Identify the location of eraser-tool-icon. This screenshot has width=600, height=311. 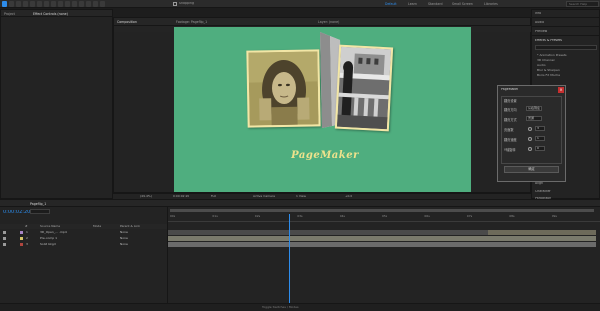
(88, 4).